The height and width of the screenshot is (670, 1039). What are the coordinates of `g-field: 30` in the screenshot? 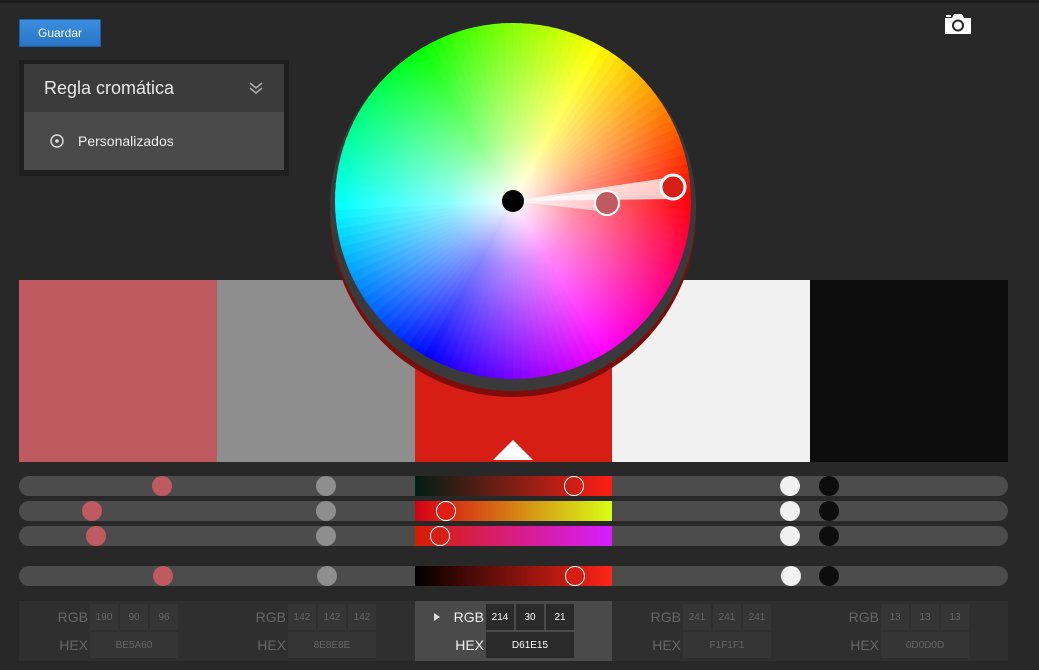 It's located at (530, 617).